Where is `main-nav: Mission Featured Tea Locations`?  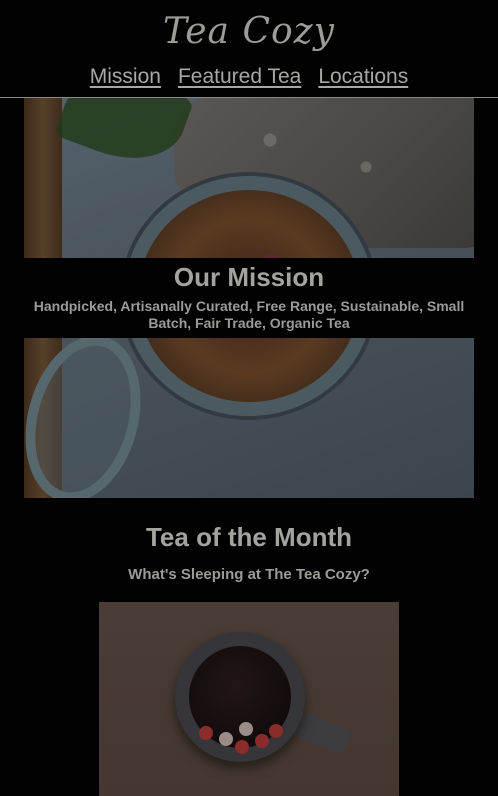
main-nav: Mission Featured Tea Locations is located at coordinates (249, 77).